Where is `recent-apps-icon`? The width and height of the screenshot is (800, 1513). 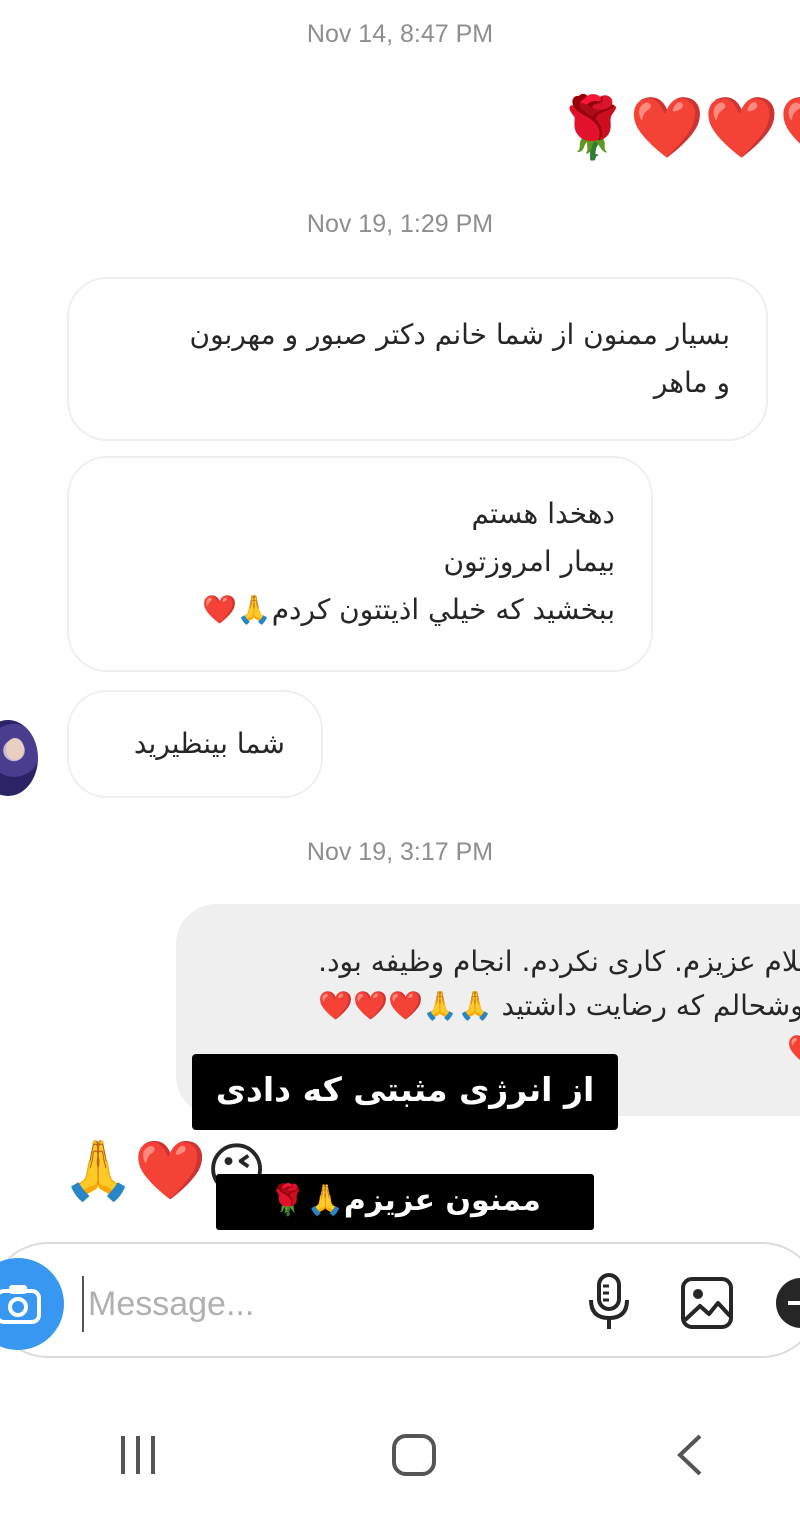
recent-apps-icon is located at coordinates (138, 1455).